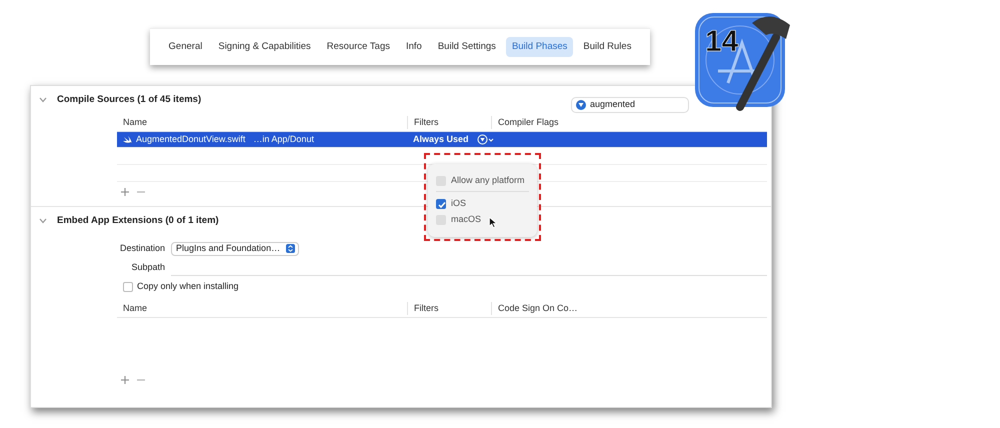 The image size is (1000, 428). I want to click on swift-icon, so click(127, 140).